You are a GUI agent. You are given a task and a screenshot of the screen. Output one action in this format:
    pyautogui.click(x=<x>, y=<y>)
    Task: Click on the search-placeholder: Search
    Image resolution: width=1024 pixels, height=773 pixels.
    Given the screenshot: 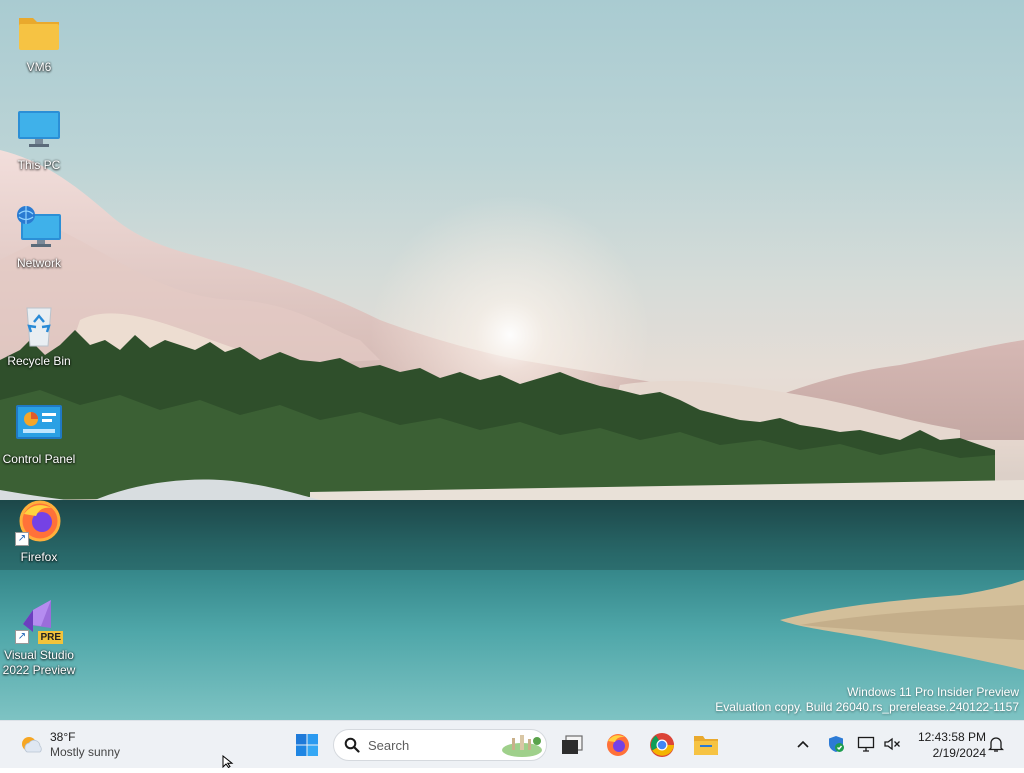 What is the action you would take?
    pyautogui.click(x=389, y=745)
    